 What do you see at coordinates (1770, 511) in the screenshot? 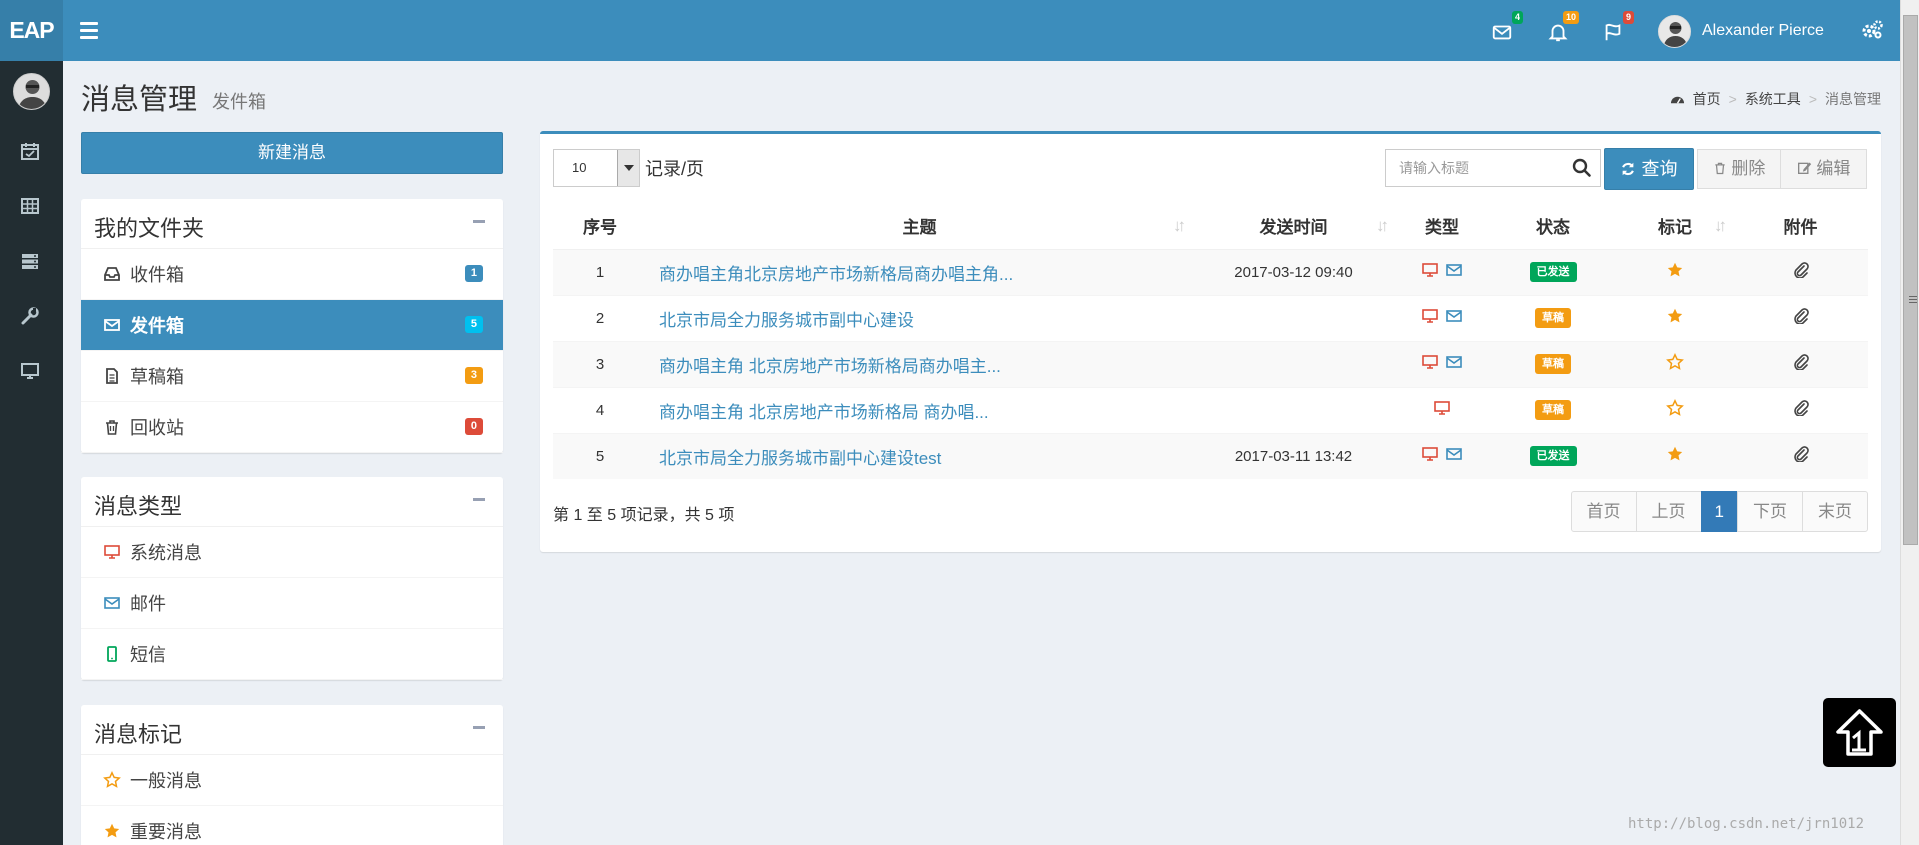
I see `pager-next: 下页` at bounding box center [1770, 511].